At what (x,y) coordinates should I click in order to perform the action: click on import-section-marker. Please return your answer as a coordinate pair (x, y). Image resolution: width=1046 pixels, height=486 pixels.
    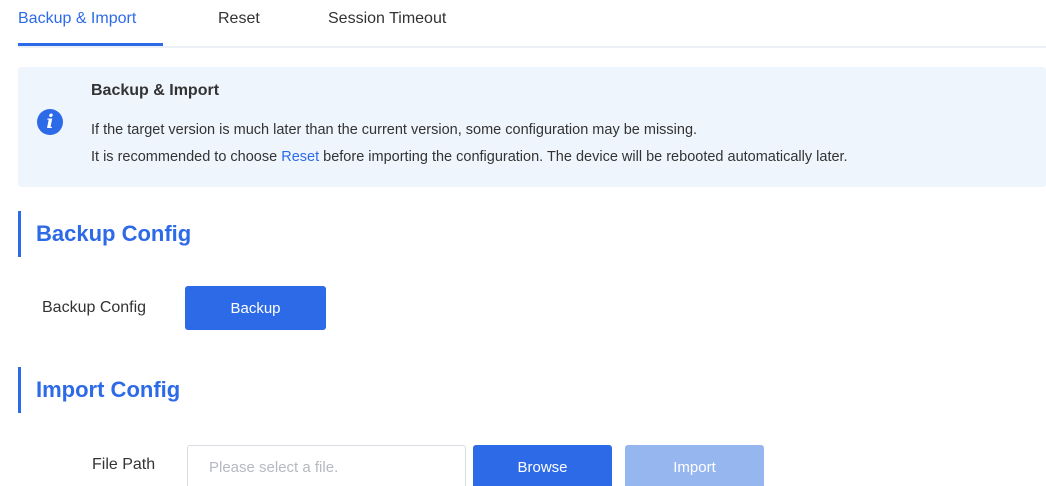
    Looking at the image, I should click on (19, 390).